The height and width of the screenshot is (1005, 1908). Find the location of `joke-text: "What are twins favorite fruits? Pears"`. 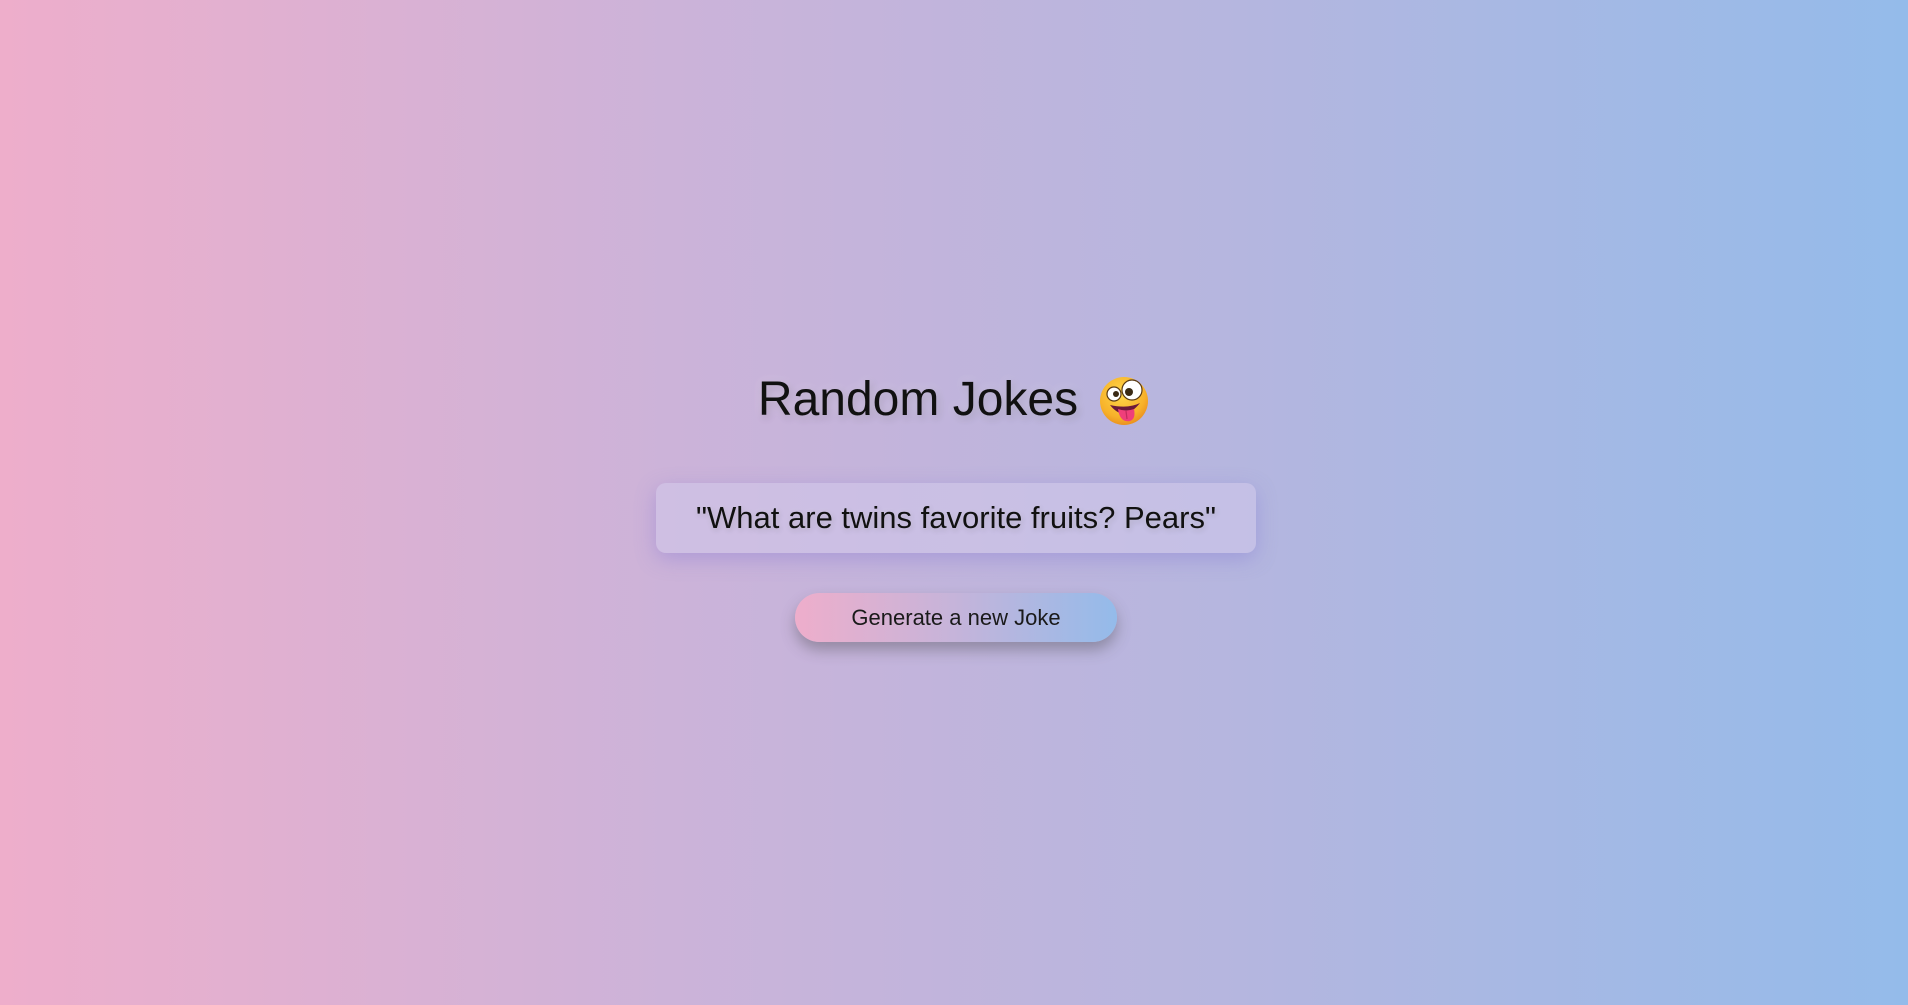

joke-text: "What are twins favorite fruits? Pears" is located at coordinates (956, 517).